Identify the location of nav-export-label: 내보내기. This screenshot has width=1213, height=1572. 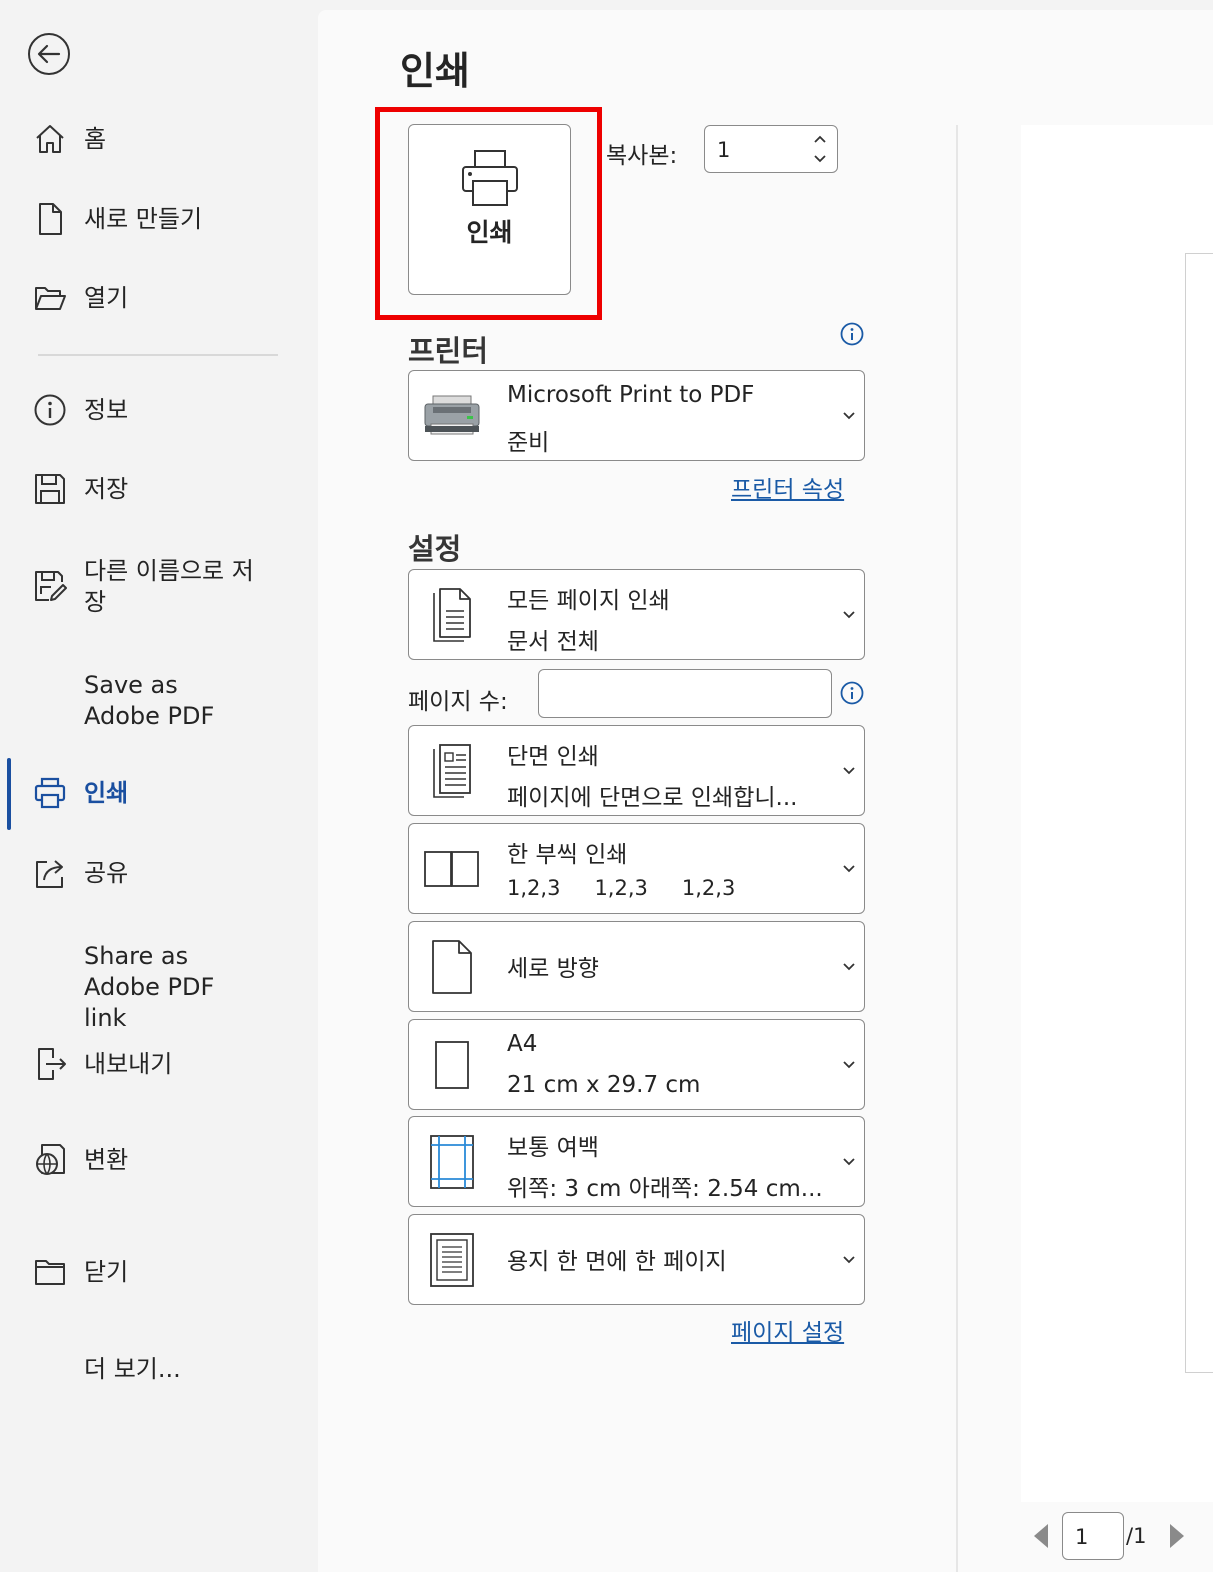
(128, 1064).